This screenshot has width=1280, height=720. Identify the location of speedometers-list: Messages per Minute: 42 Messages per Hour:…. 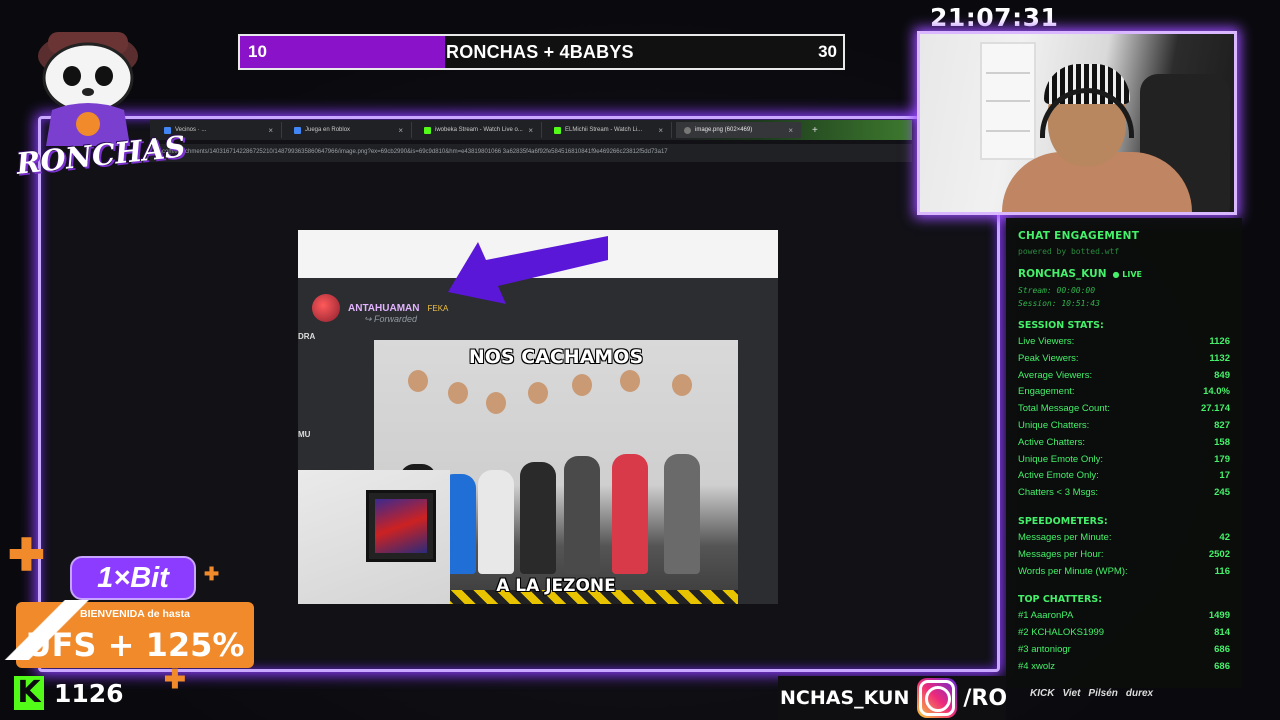
(1124, 557).